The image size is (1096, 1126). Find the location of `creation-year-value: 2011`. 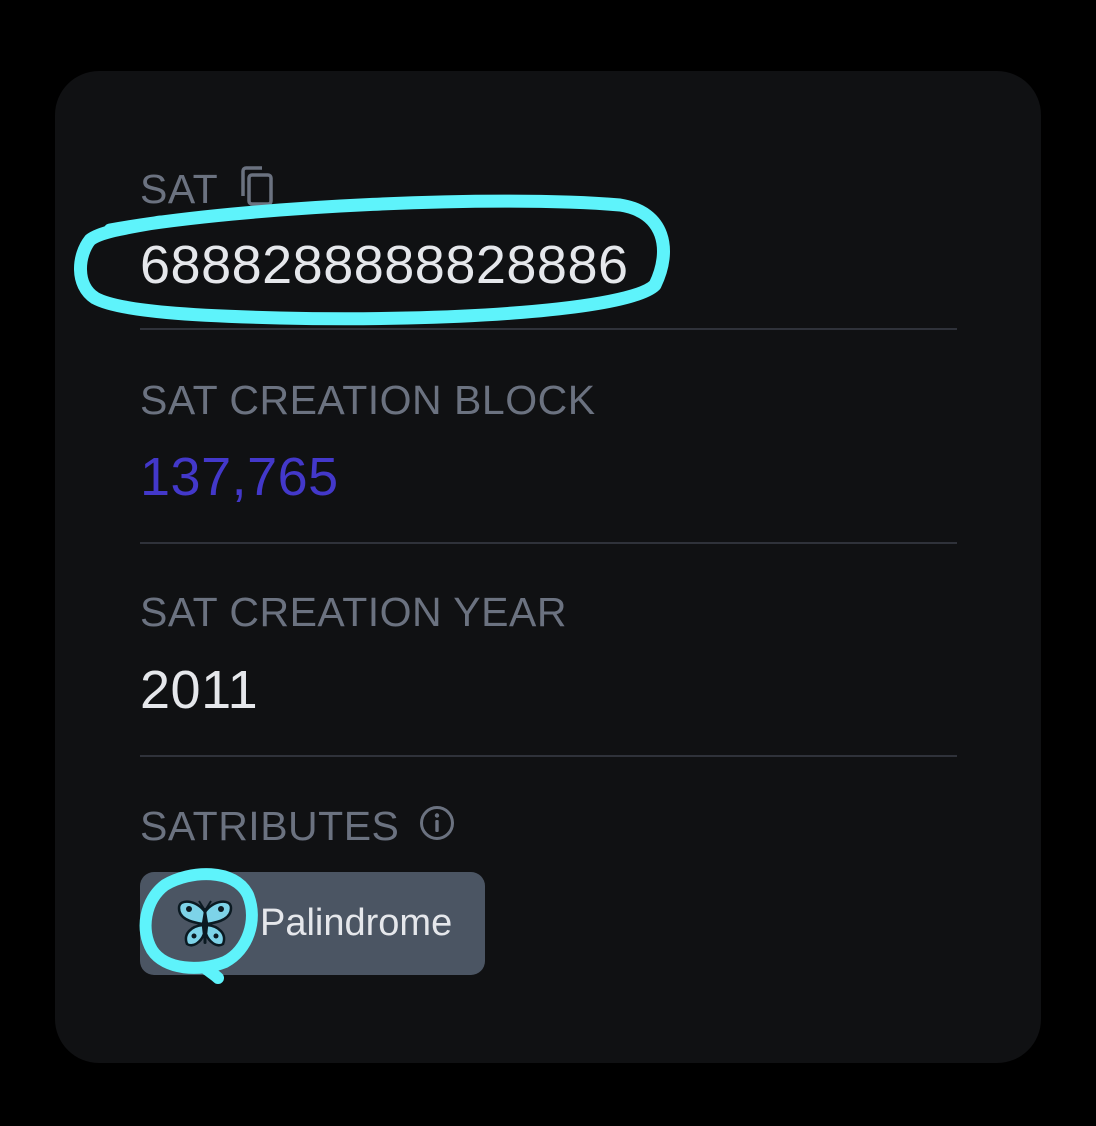

creation-year-value: 2011 is located at coordinates (199, 690).